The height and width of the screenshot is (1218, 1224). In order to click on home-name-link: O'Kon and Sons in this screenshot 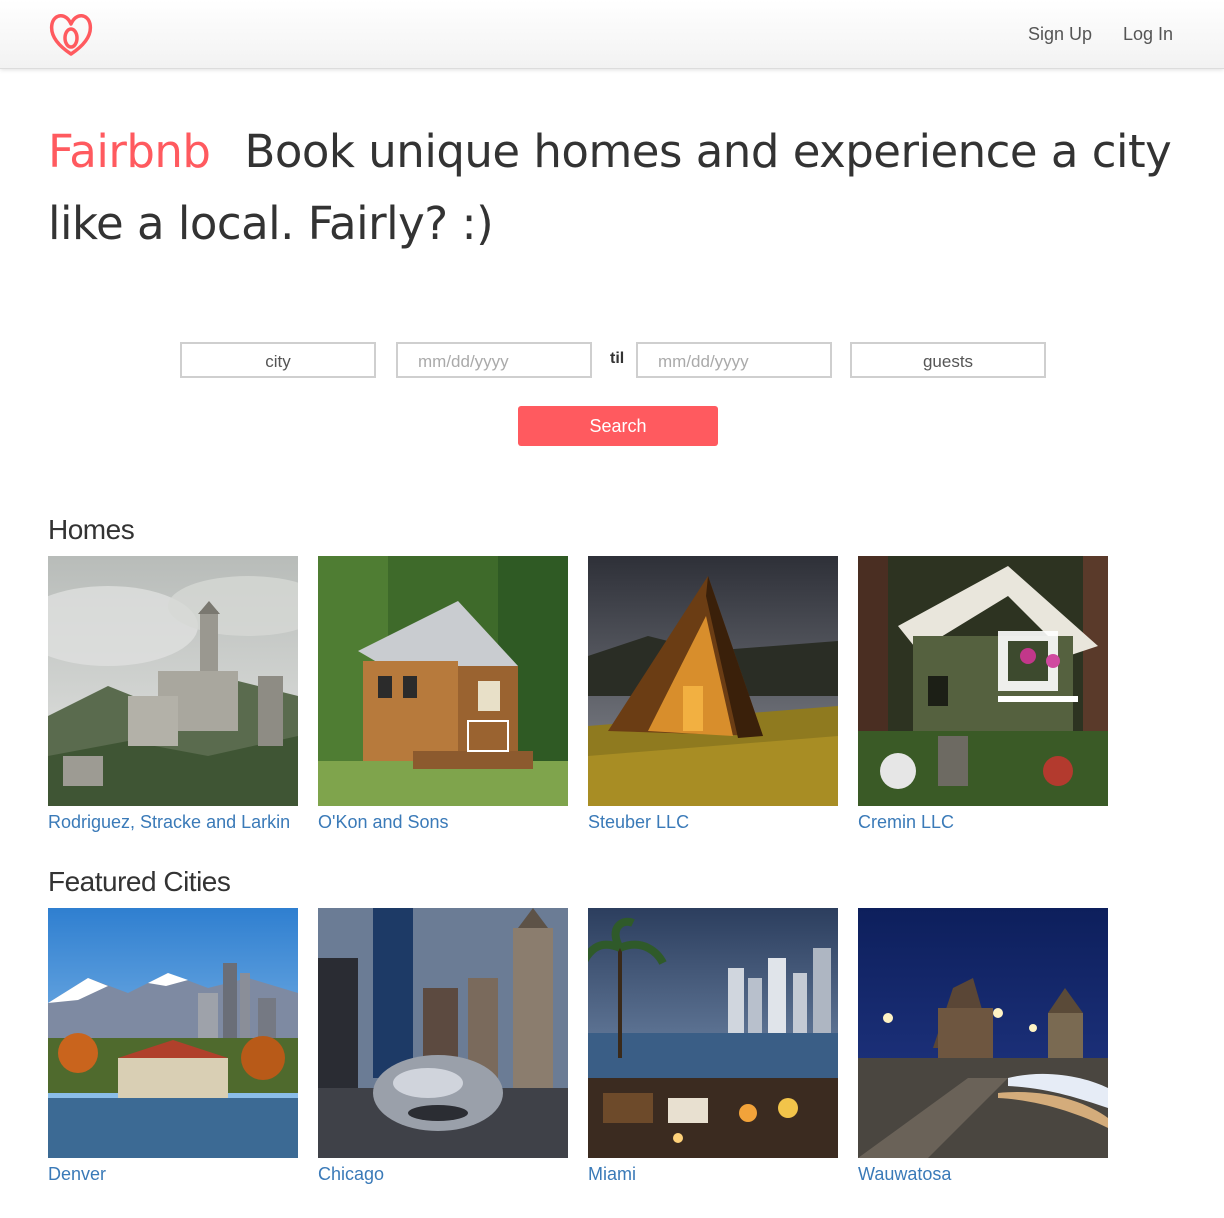, I will do `click(443, 822)`.